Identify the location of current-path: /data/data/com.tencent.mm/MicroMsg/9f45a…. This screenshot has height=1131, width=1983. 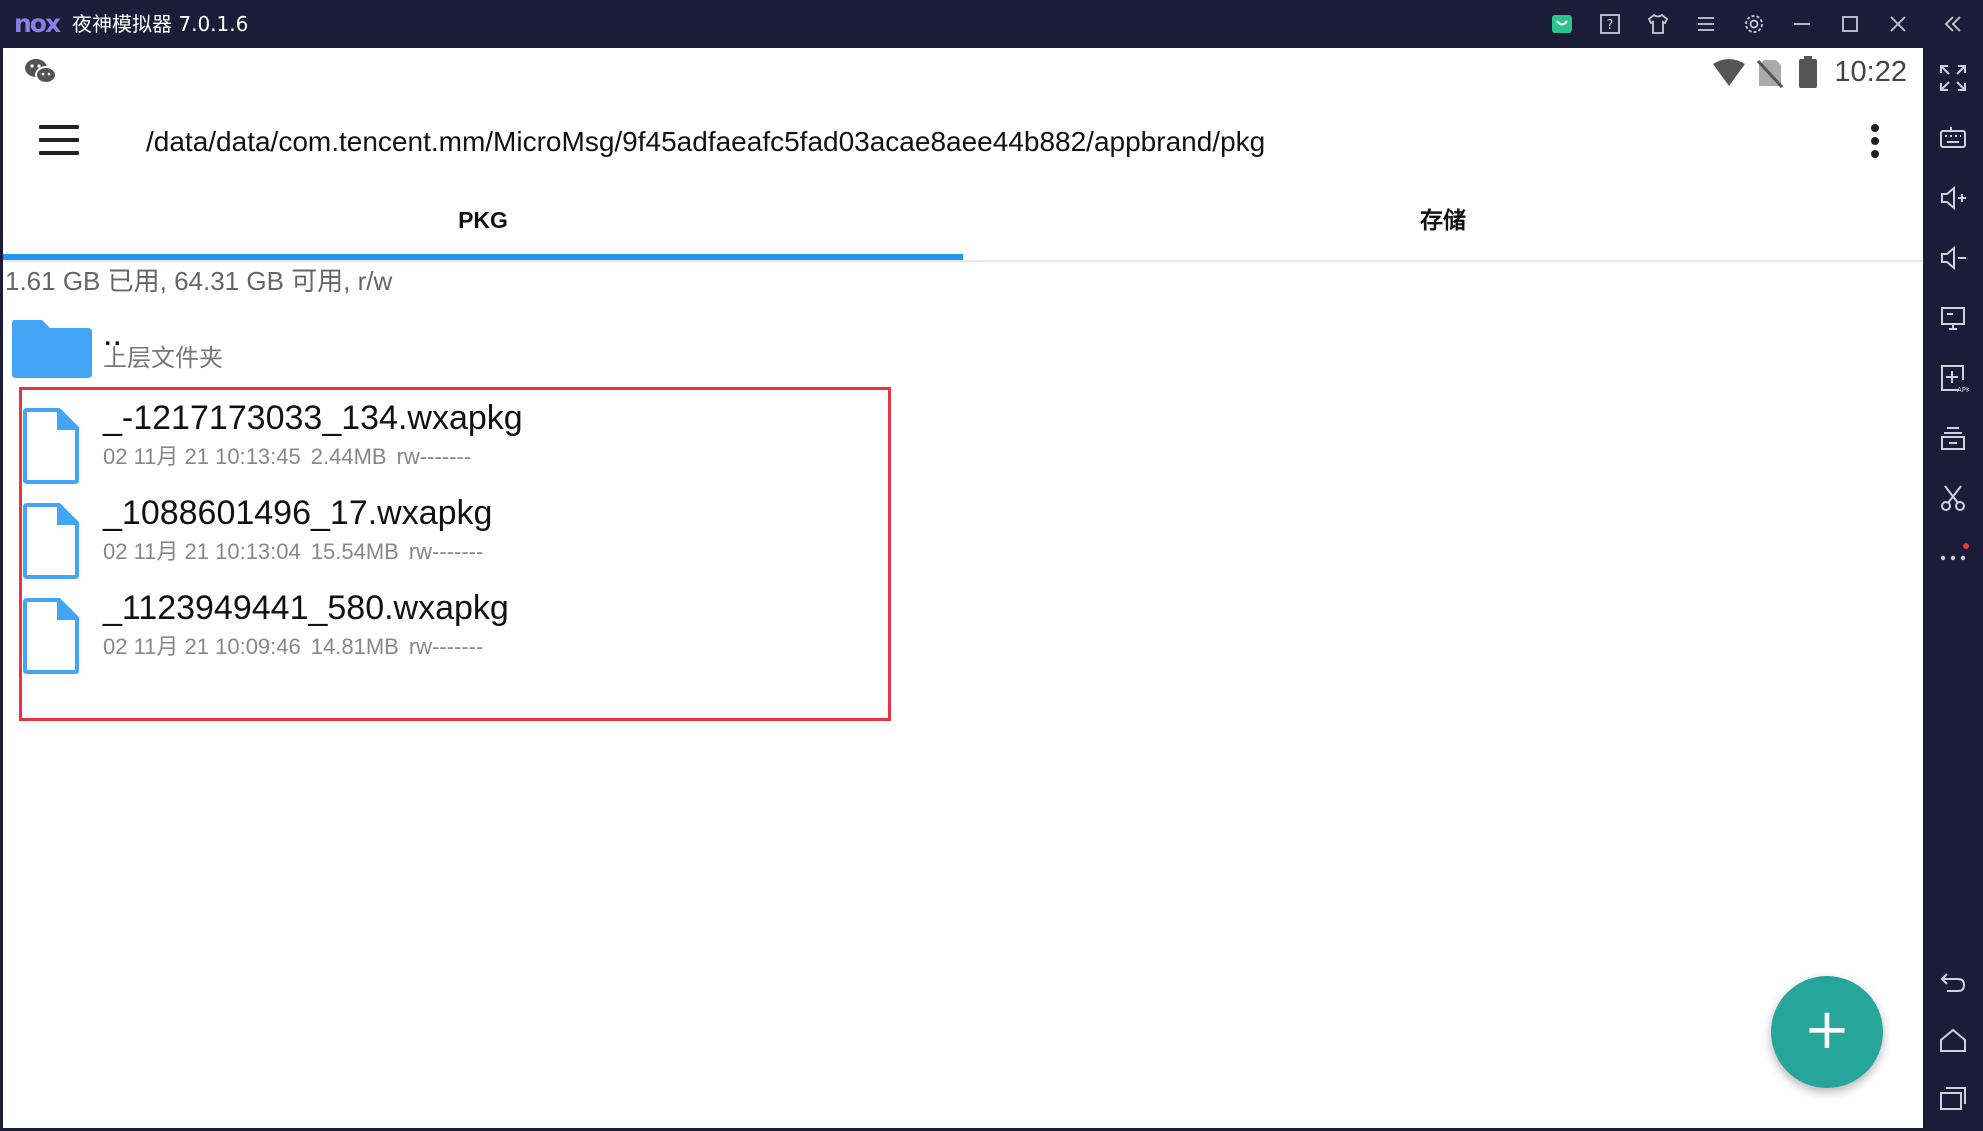
(706, 141).